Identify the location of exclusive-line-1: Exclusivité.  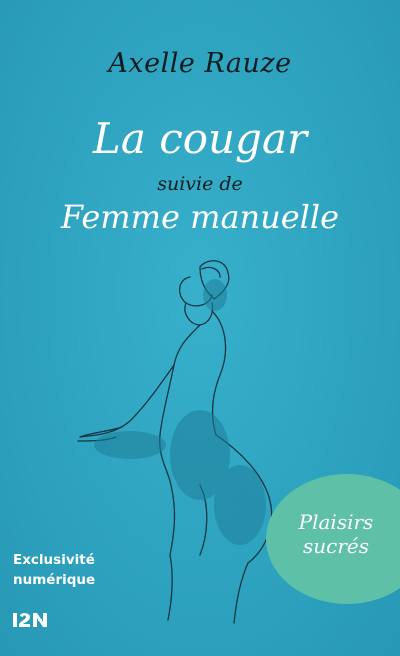
(54, 560).